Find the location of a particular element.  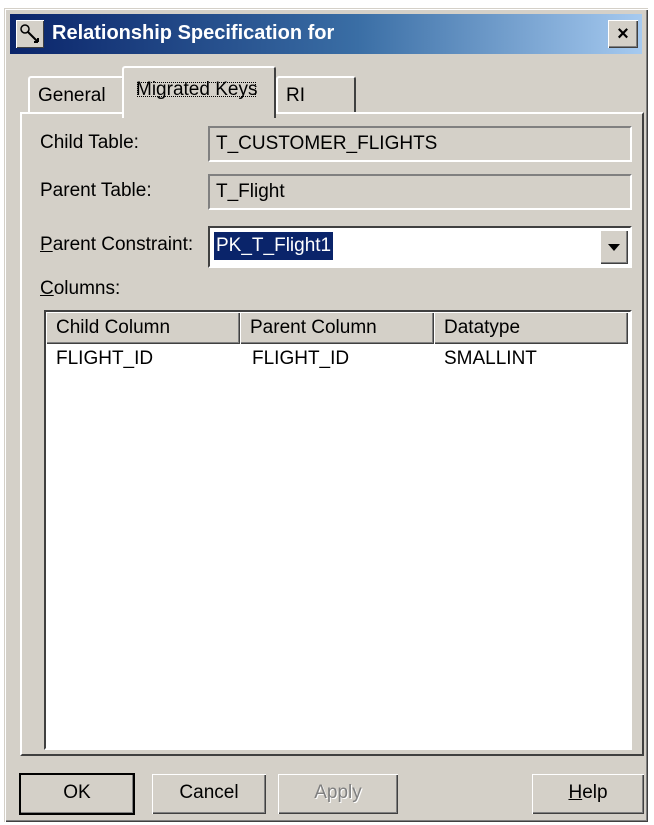

listview-header: Child Column Parent Column Datatype is located at coordinates (338, 328).